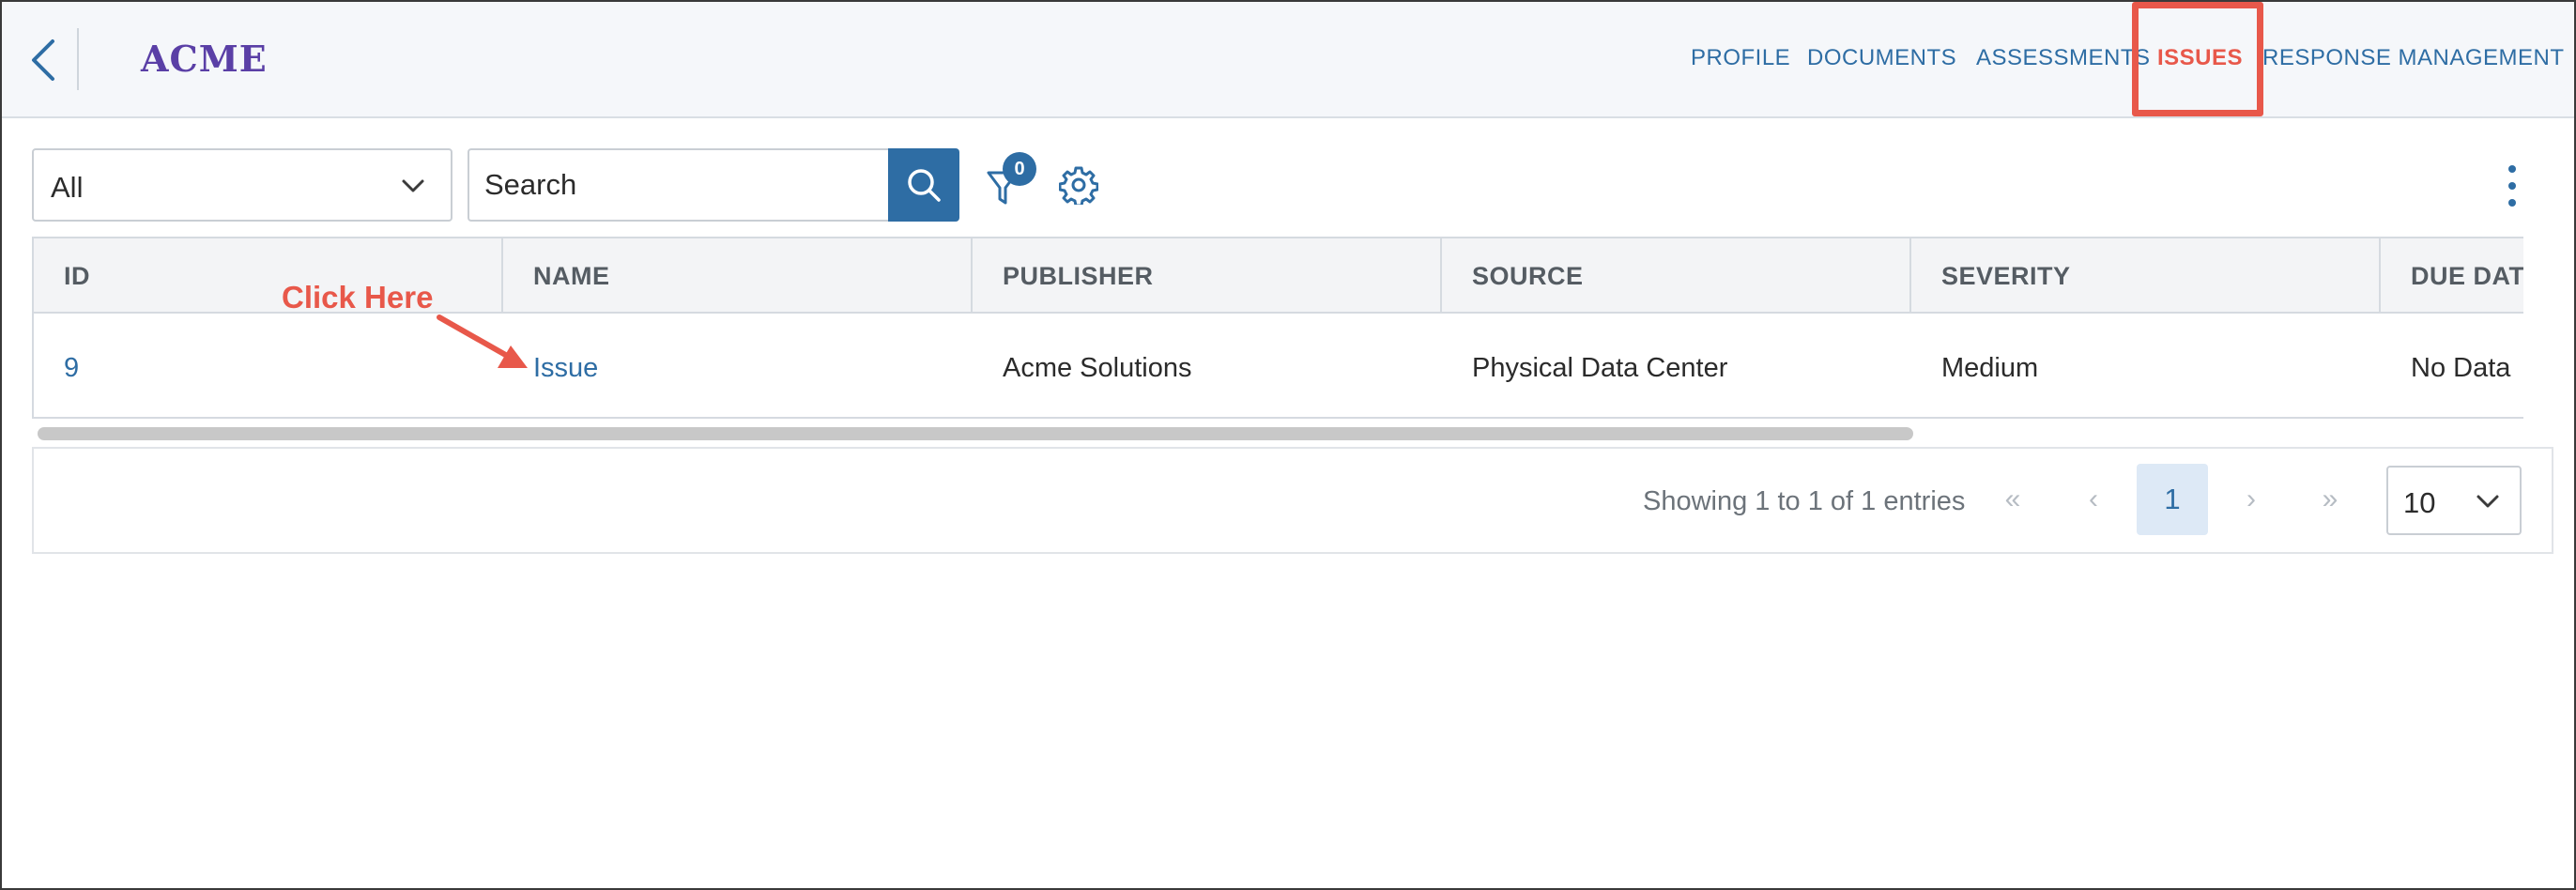  I want to click on page-size-value: 10, so click(2419, 502).